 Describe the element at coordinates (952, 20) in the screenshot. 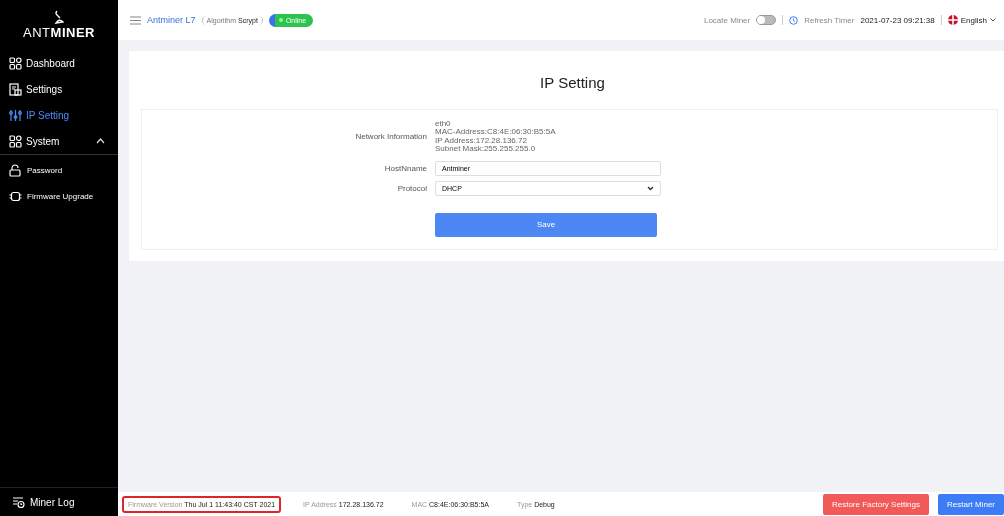

I see `flag-icon` at that location.